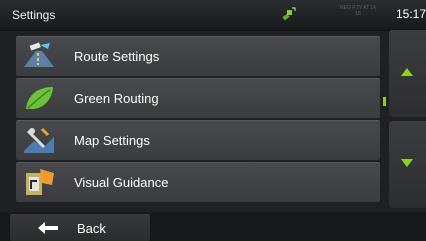  I want to click on back-button: Back, so click(80, 227).